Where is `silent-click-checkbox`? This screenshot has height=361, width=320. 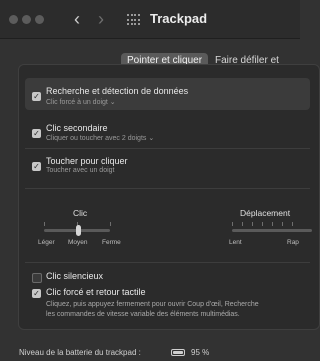 silent-click-checkbox is located at coordinates (37, 278).